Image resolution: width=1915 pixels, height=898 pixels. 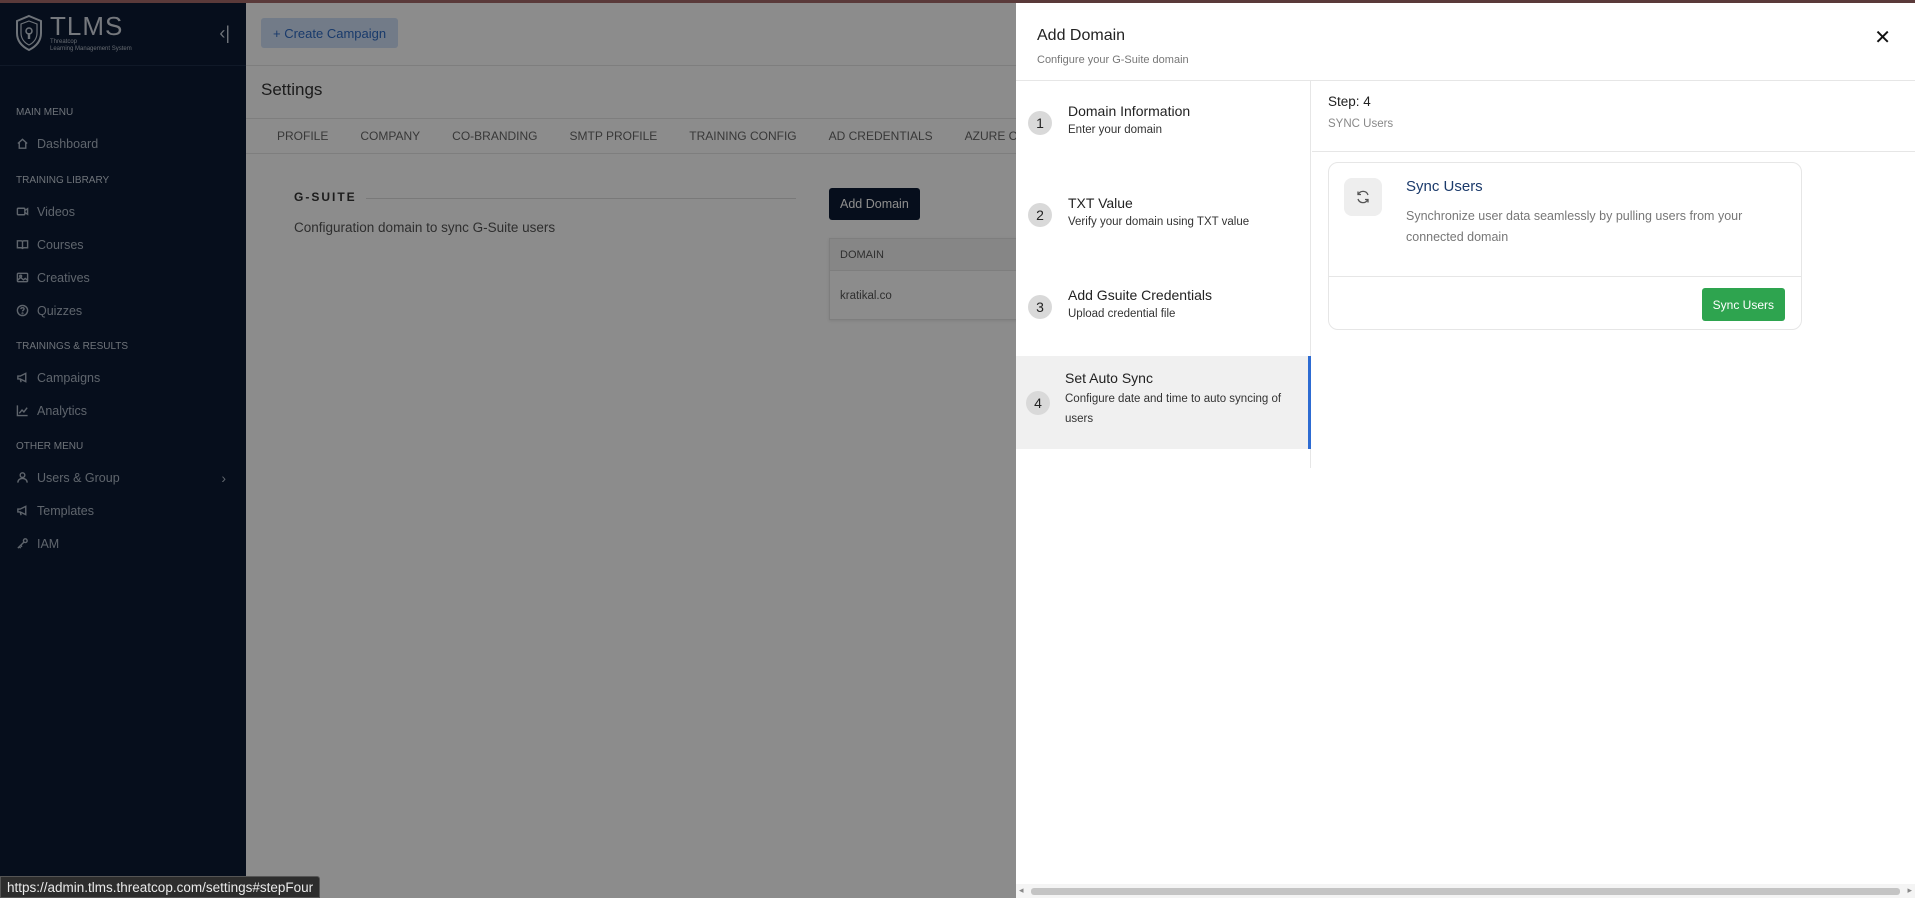 What do you see at coordinates (1109, 378) in the screenshot?
I see `step-title: Set Auto Sync` at bounding box center [1109, 378].